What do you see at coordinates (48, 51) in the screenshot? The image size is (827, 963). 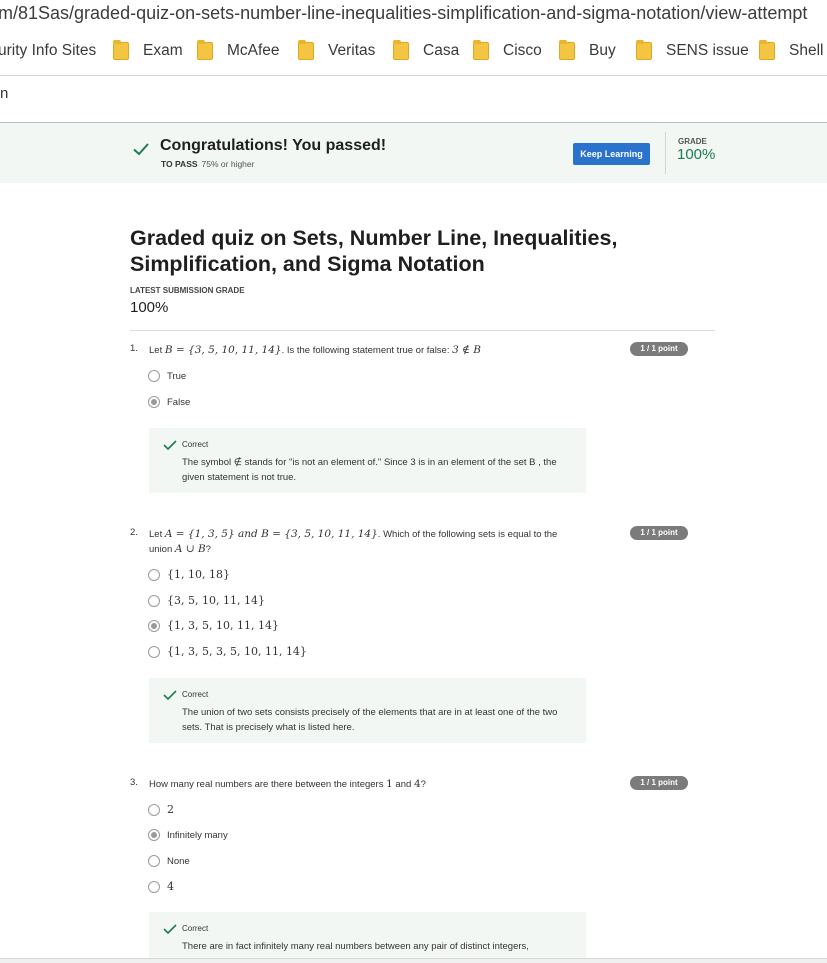 I see `bookmark-security-info-sites: urity Info Sites` at bounding box center [48, 51].